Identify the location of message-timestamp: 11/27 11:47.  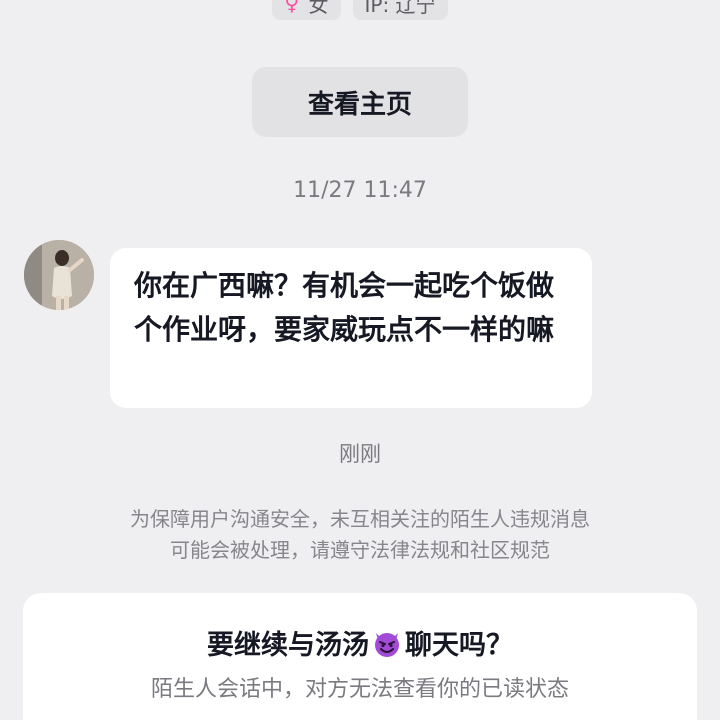
(360, 190).